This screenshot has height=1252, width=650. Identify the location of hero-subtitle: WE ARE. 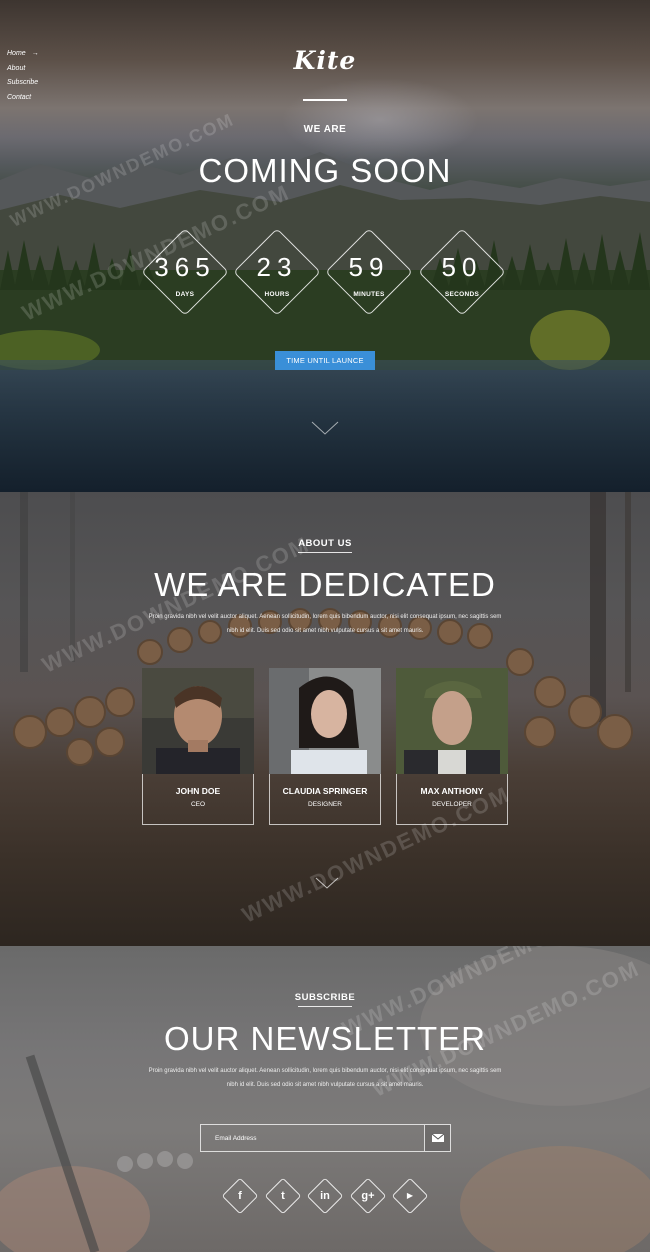
(325, 129).